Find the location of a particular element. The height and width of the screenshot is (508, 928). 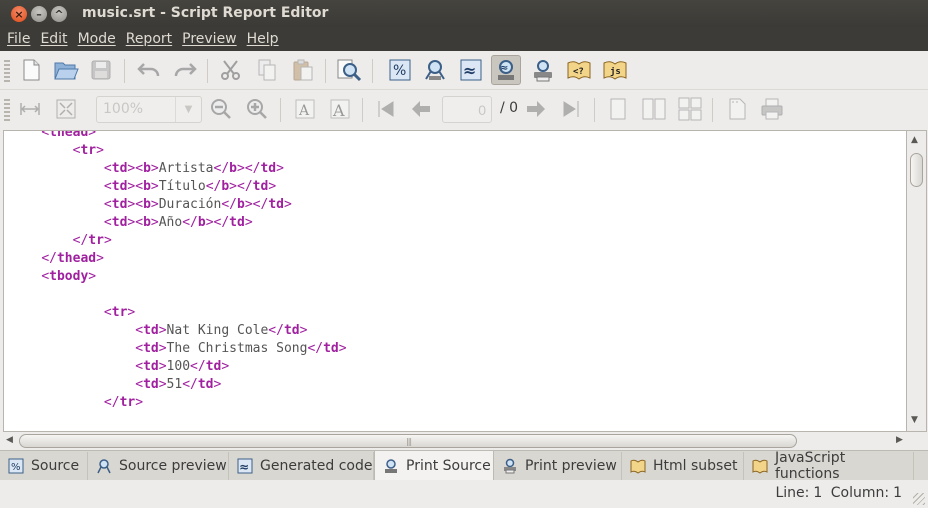

multiple-pages-button is located at coordinates (690, 109).